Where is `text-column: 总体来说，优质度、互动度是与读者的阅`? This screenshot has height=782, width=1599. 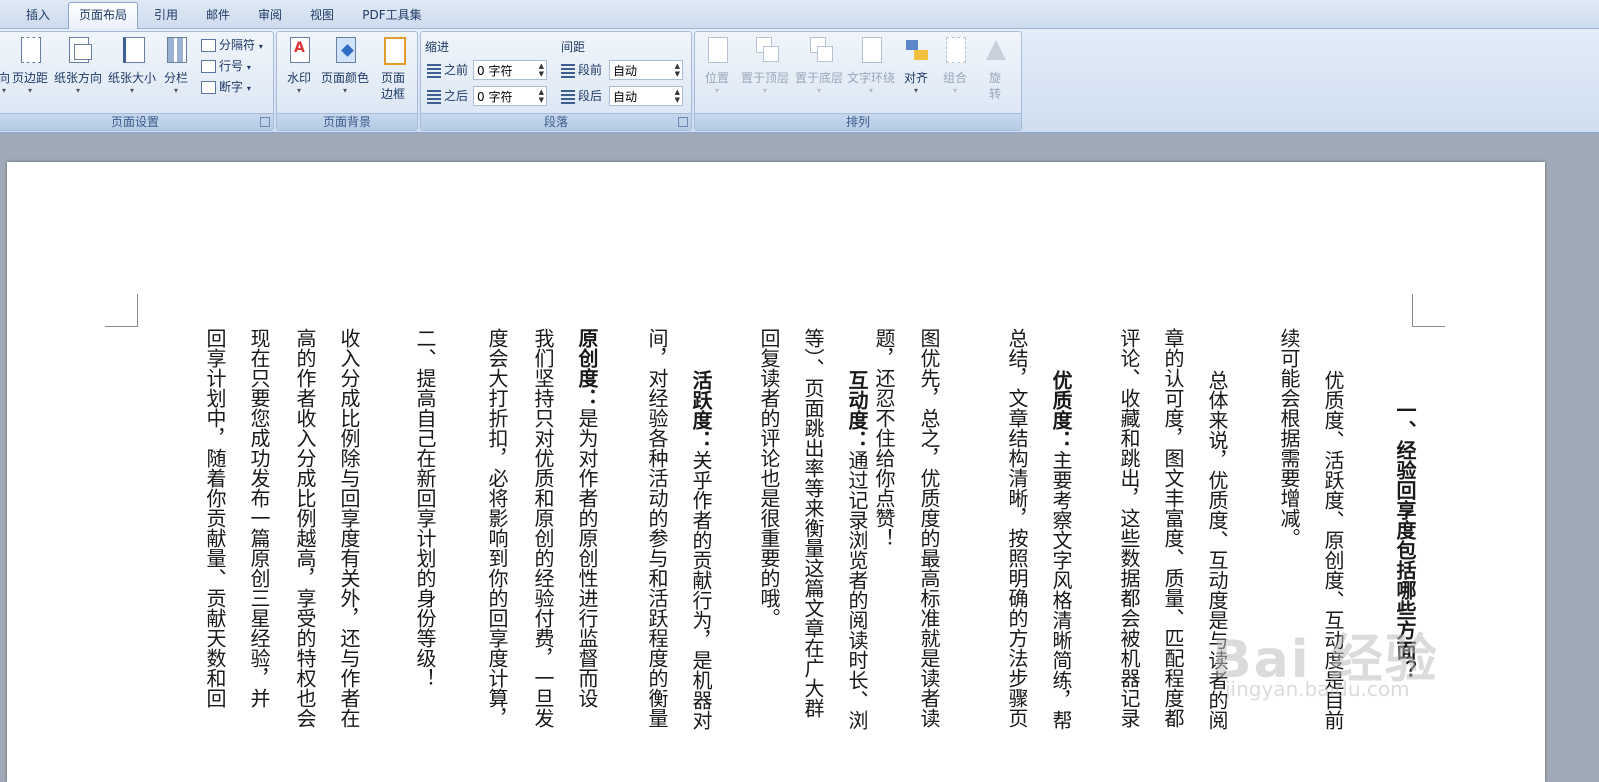
text-column: 总体来说，优质度、互动度是与读者的阅 is located at coordinates (1217, 576).